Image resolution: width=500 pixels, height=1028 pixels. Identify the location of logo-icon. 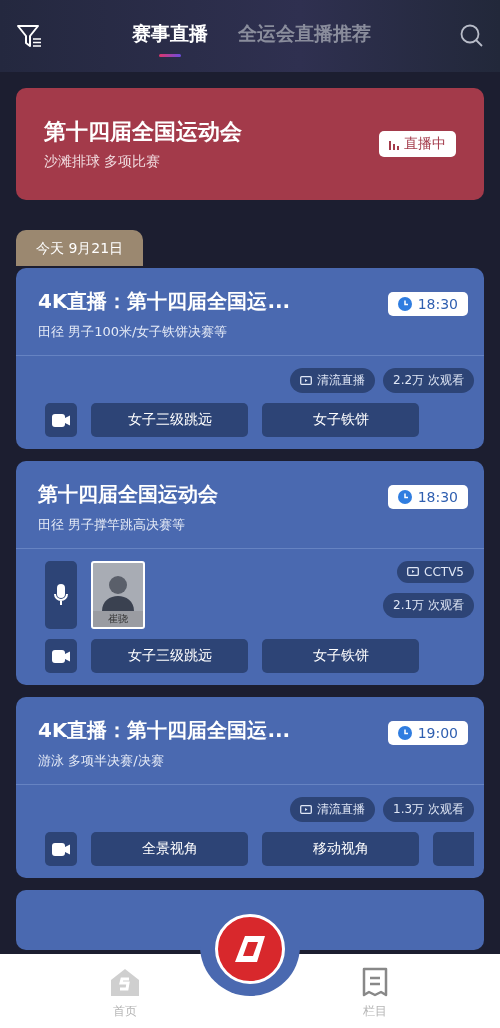
(250, 949).